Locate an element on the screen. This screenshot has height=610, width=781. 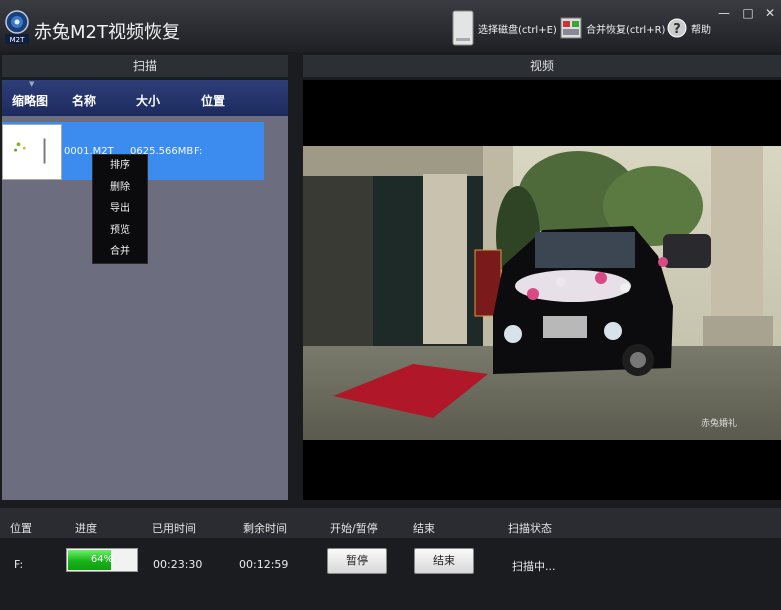
status-col-progress: 进度 is located at coordinates (86, 528).